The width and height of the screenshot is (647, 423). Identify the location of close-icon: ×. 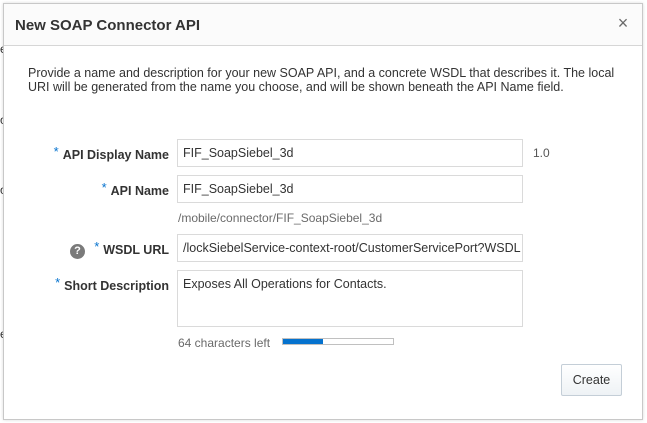
(623, 23).